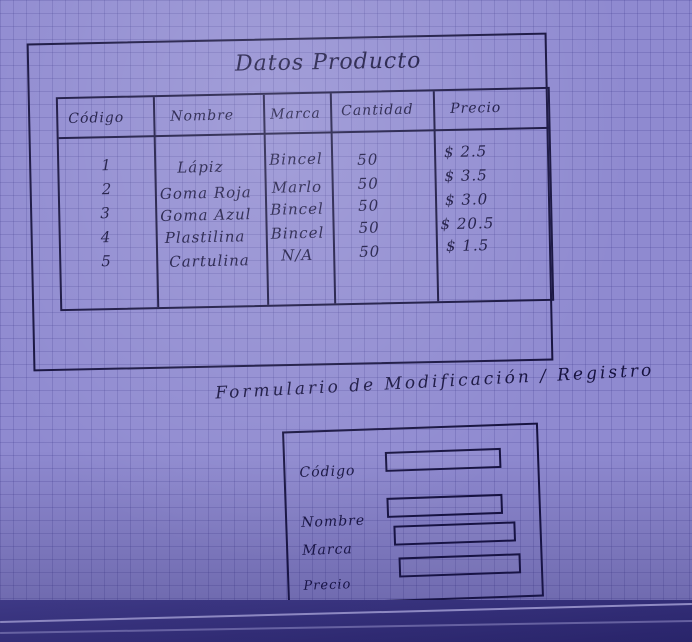  What do you see at coordinates (107, 189) in the screenshot?
I see `cell-codigo: 2` at bounding box center [107, 189].